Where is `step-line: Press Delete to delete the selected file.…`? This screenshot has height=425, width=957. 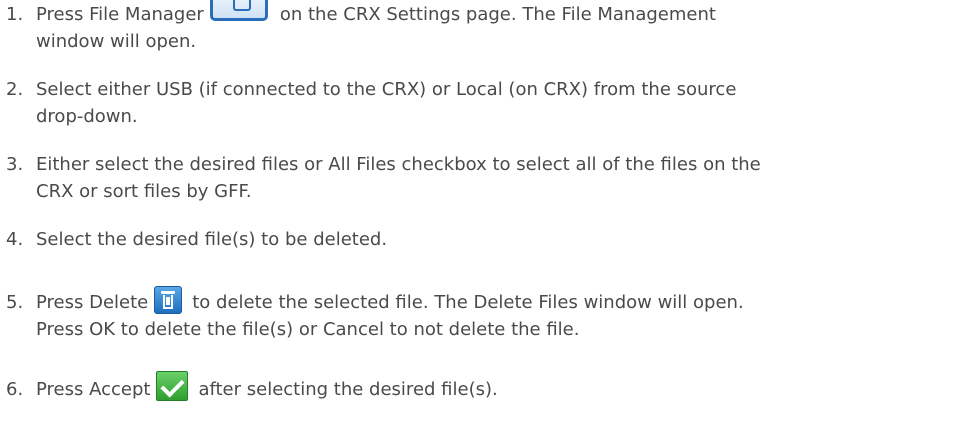 step-line: Press Delete to delete the selected file.… is located at coordinates (496, 301).